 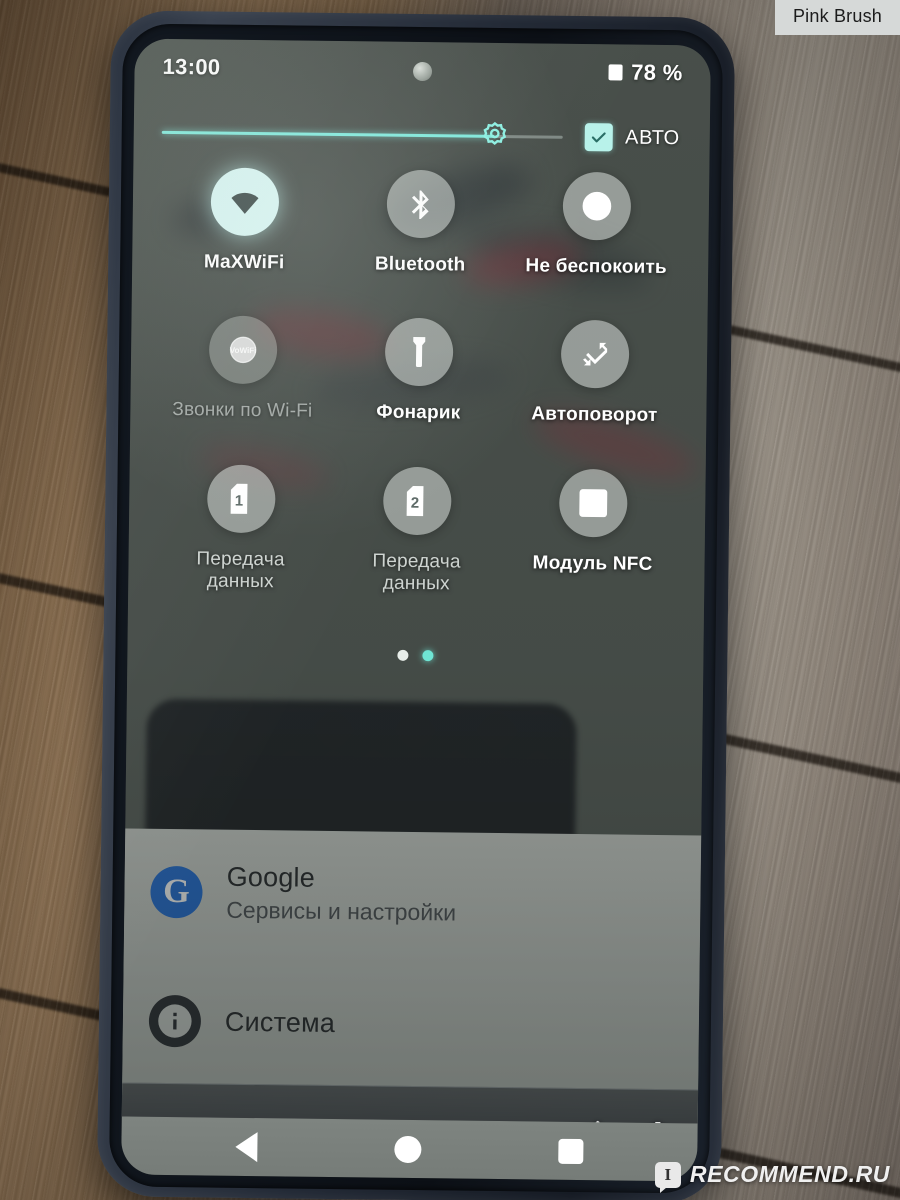 I want to click on back-button, so click(x=246, y=1147).